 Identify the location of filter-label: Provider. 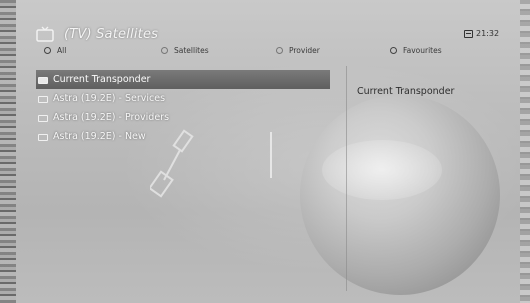
(304, 50).